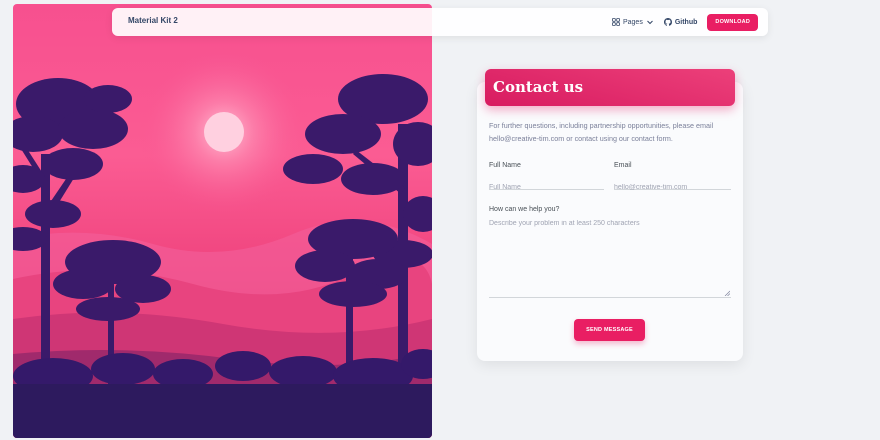 This screenshot has width=880, height=440. Describe the element at coordinates (153, 20) in the screenshot. I see `brand-link: Material Kit 2` at that location.